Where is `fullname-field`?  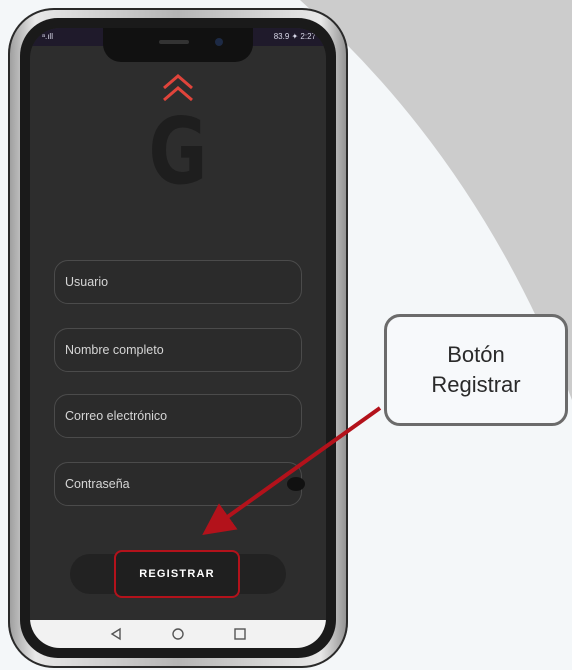 fullname-field is located at coordinates (178, 350).